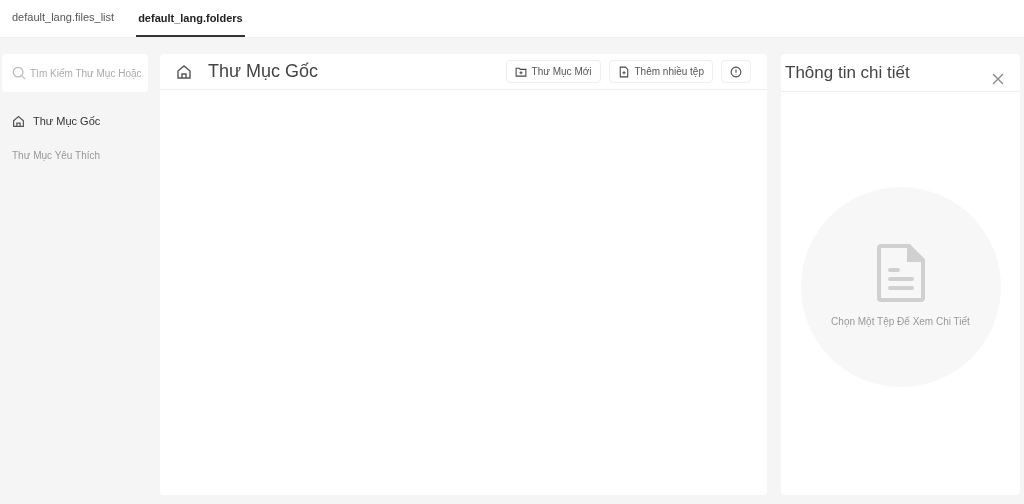 This screenshot has height=504, width=1024. I want to click on close-icon, so click(998, 78).